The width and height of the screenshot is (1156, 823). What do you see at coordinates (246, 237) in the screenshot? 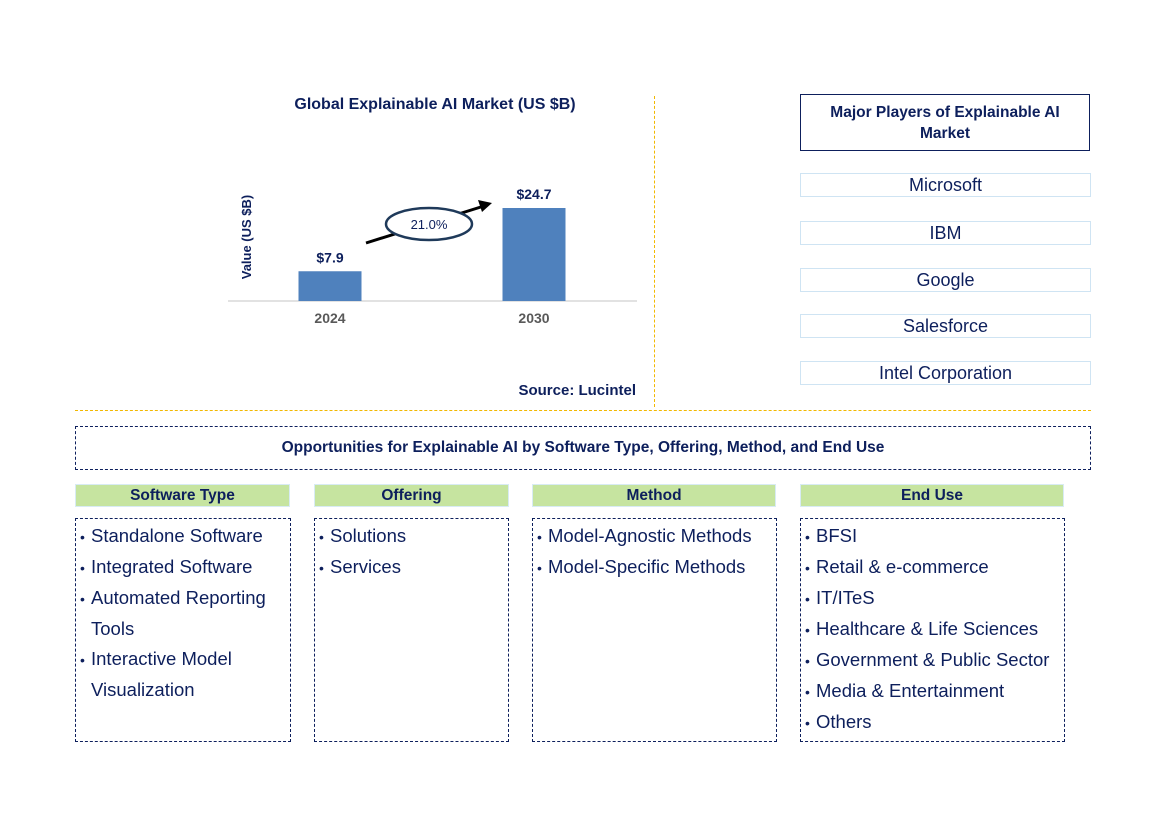
I see `y-axis-label: Value (US $B)` at bounding box center [246, 237].